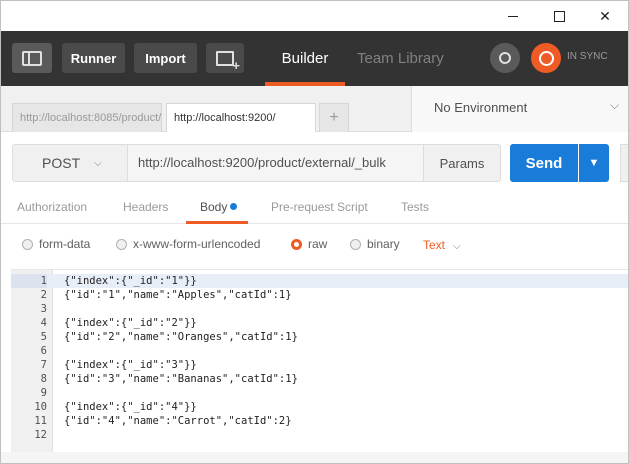  Describe the element at coordinates (40, 435) in the screenshot. I see `line-number: 12` at that location.